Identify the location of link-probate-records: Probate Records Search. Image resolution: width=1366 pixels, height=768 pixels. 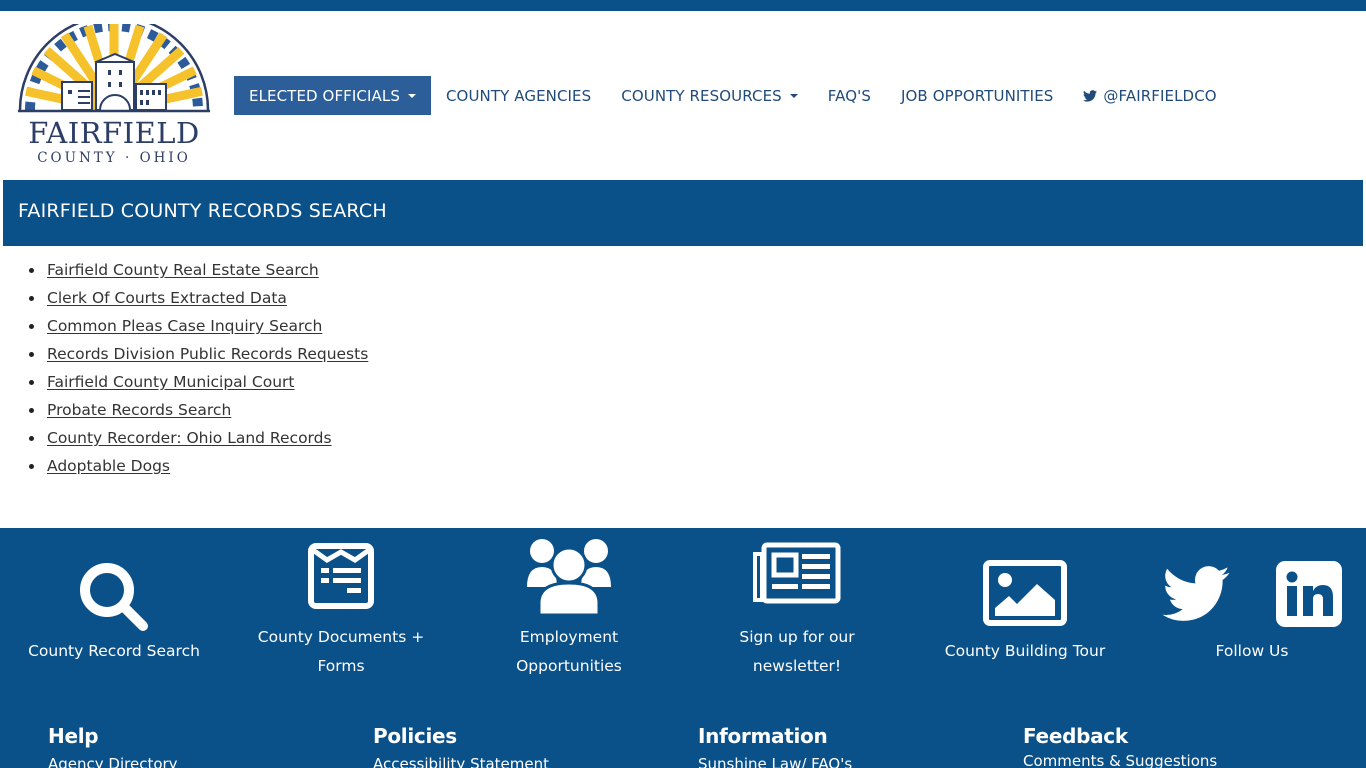
(139, 410).